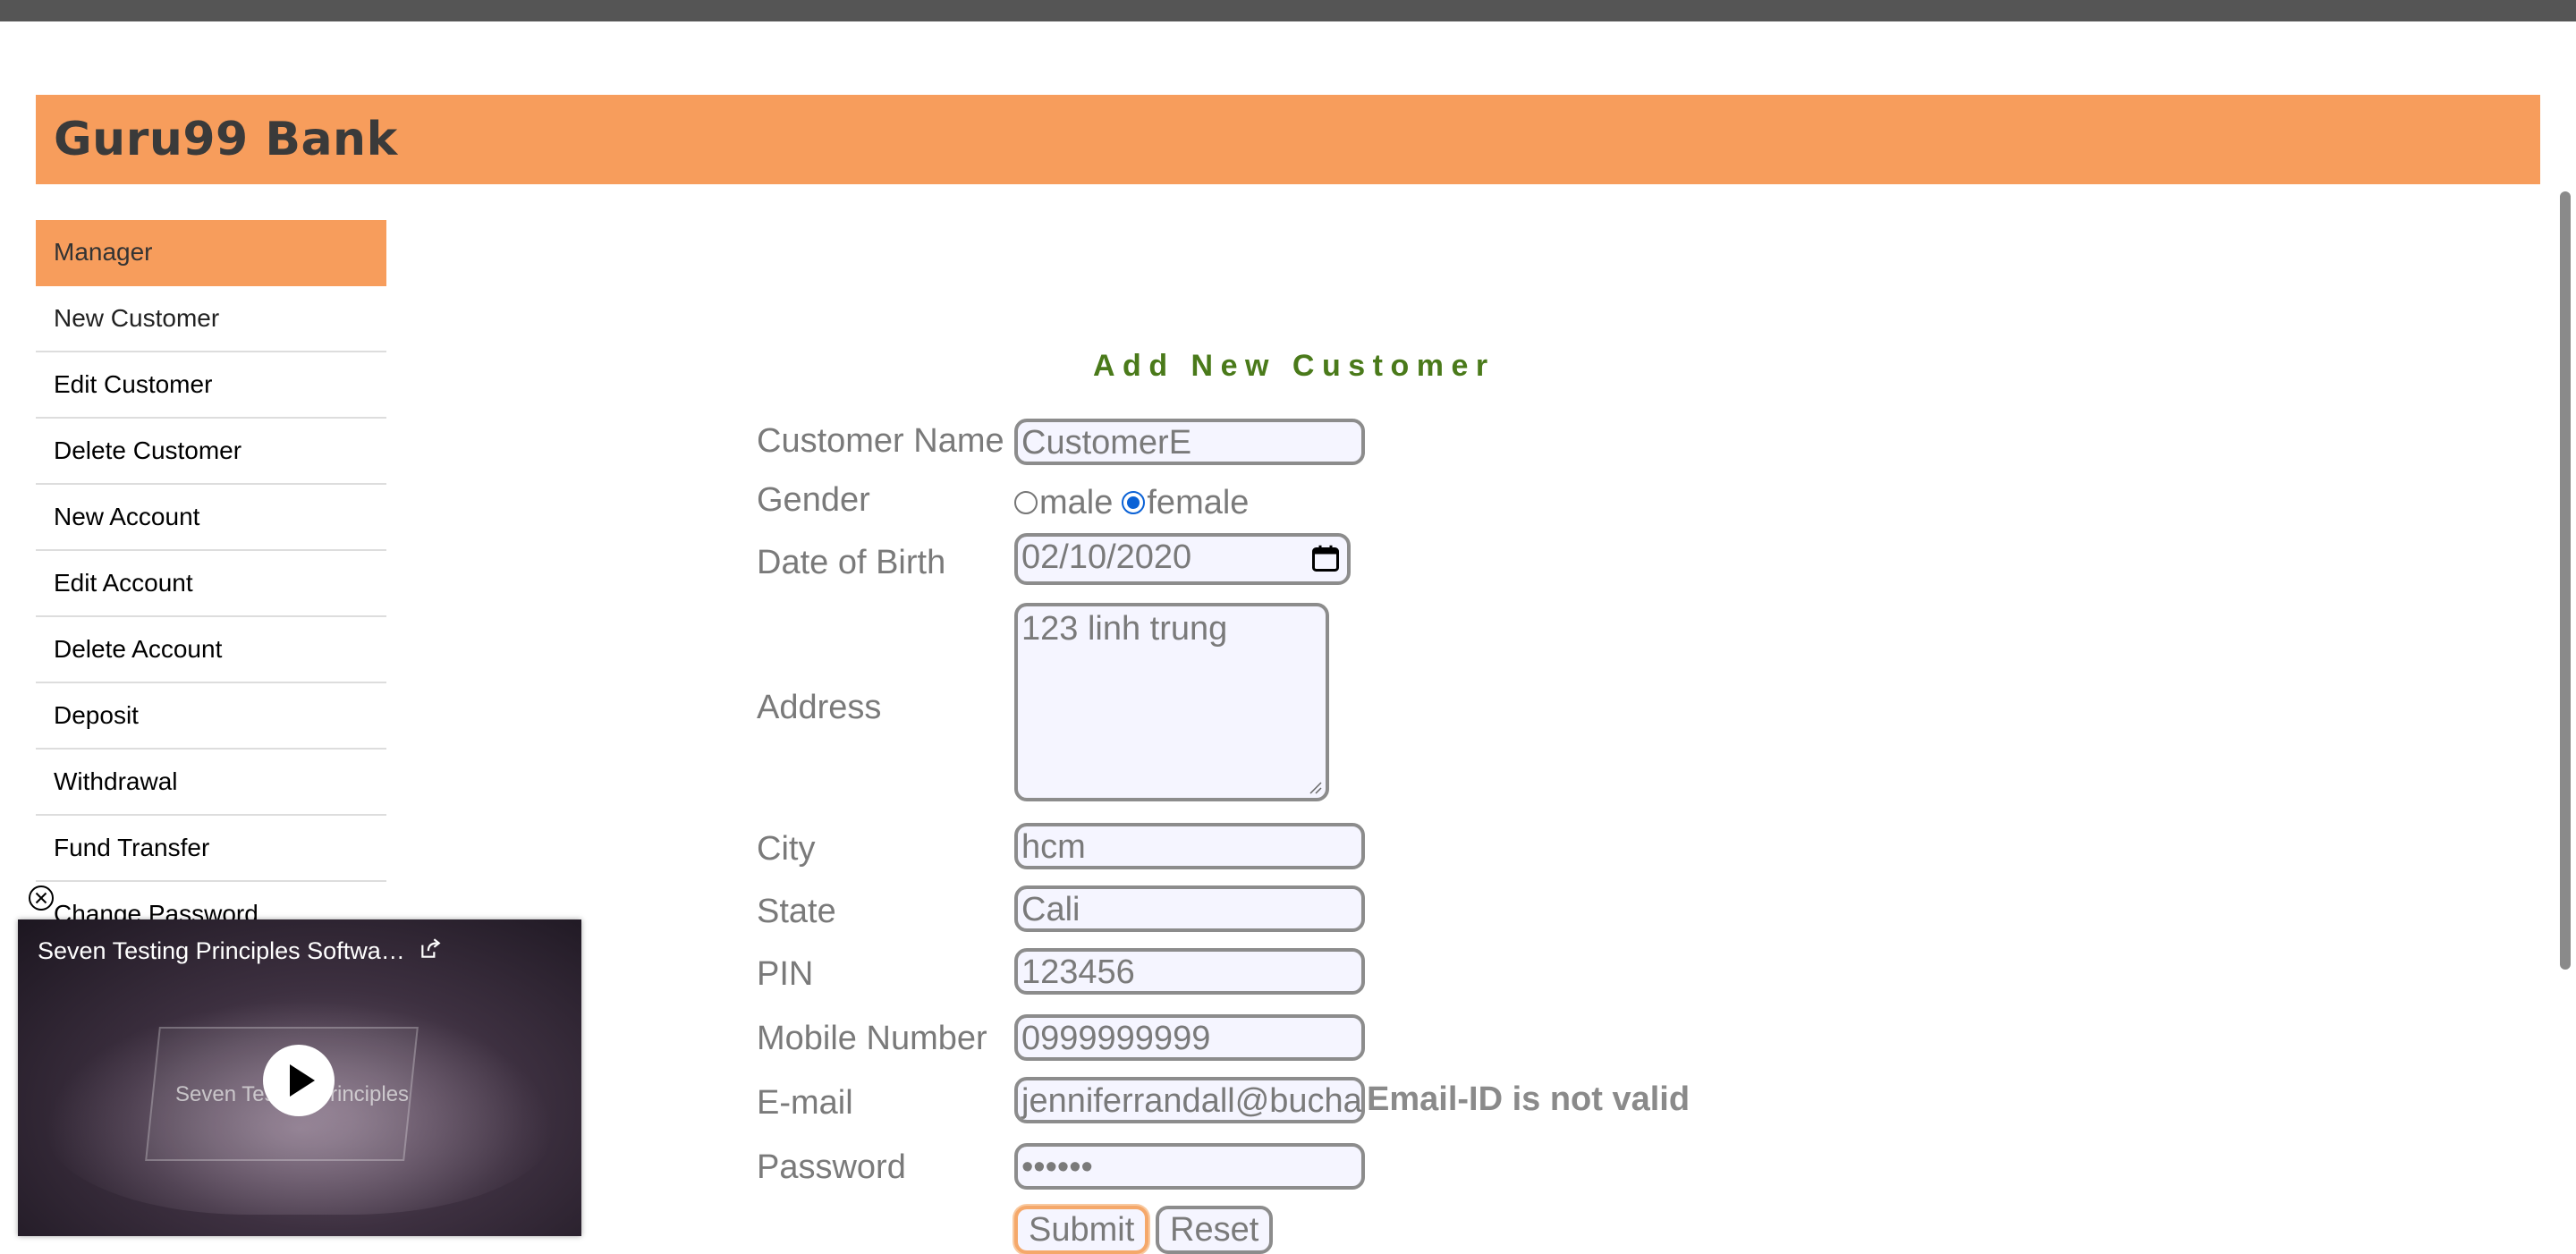 This screenshot has width=2576, height=1254. What do you see at coordinates (211, 253) in the screenshot?
I see `sidebar-item-manager: Manager` at bounding box center [211, 253].